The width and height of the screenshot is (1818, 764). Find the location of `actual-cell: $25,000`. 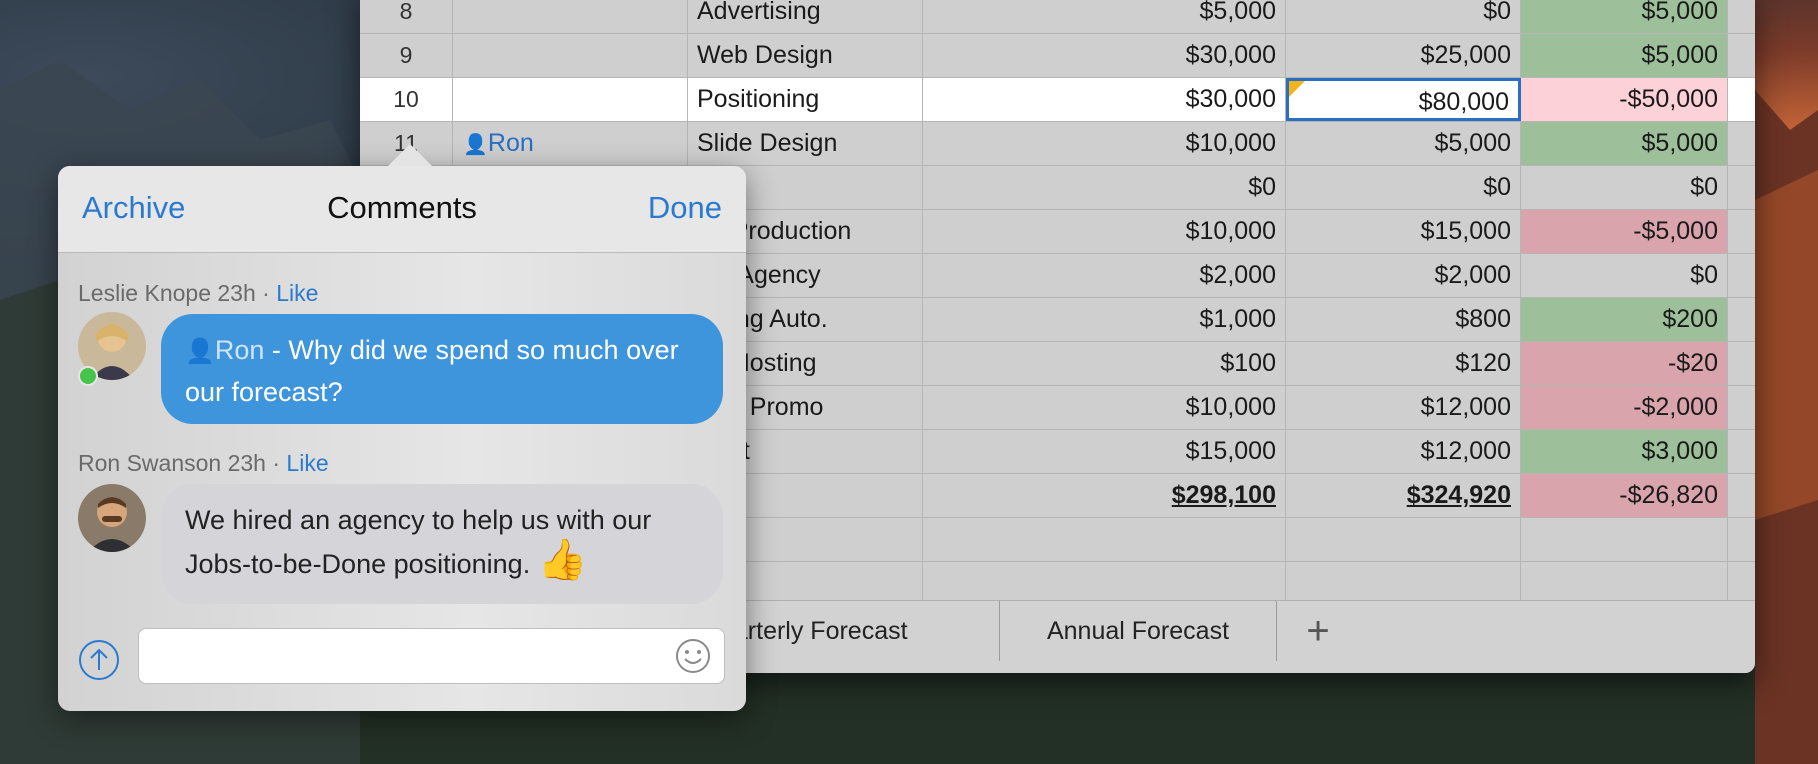

actual-cell: $25,000 is located at coordinates (1403, 55).